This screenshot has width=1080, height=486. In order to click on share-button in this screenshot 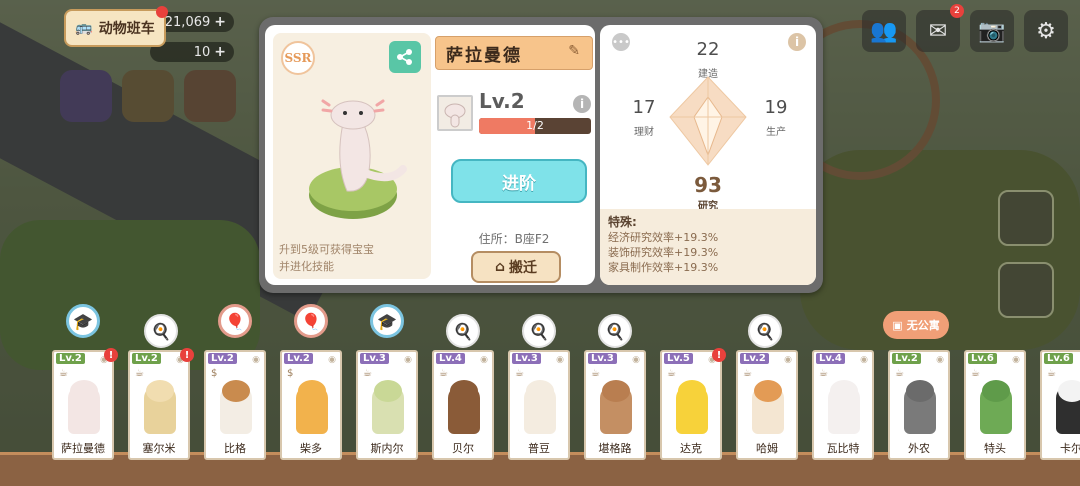, I will do `click(405, 57)`.